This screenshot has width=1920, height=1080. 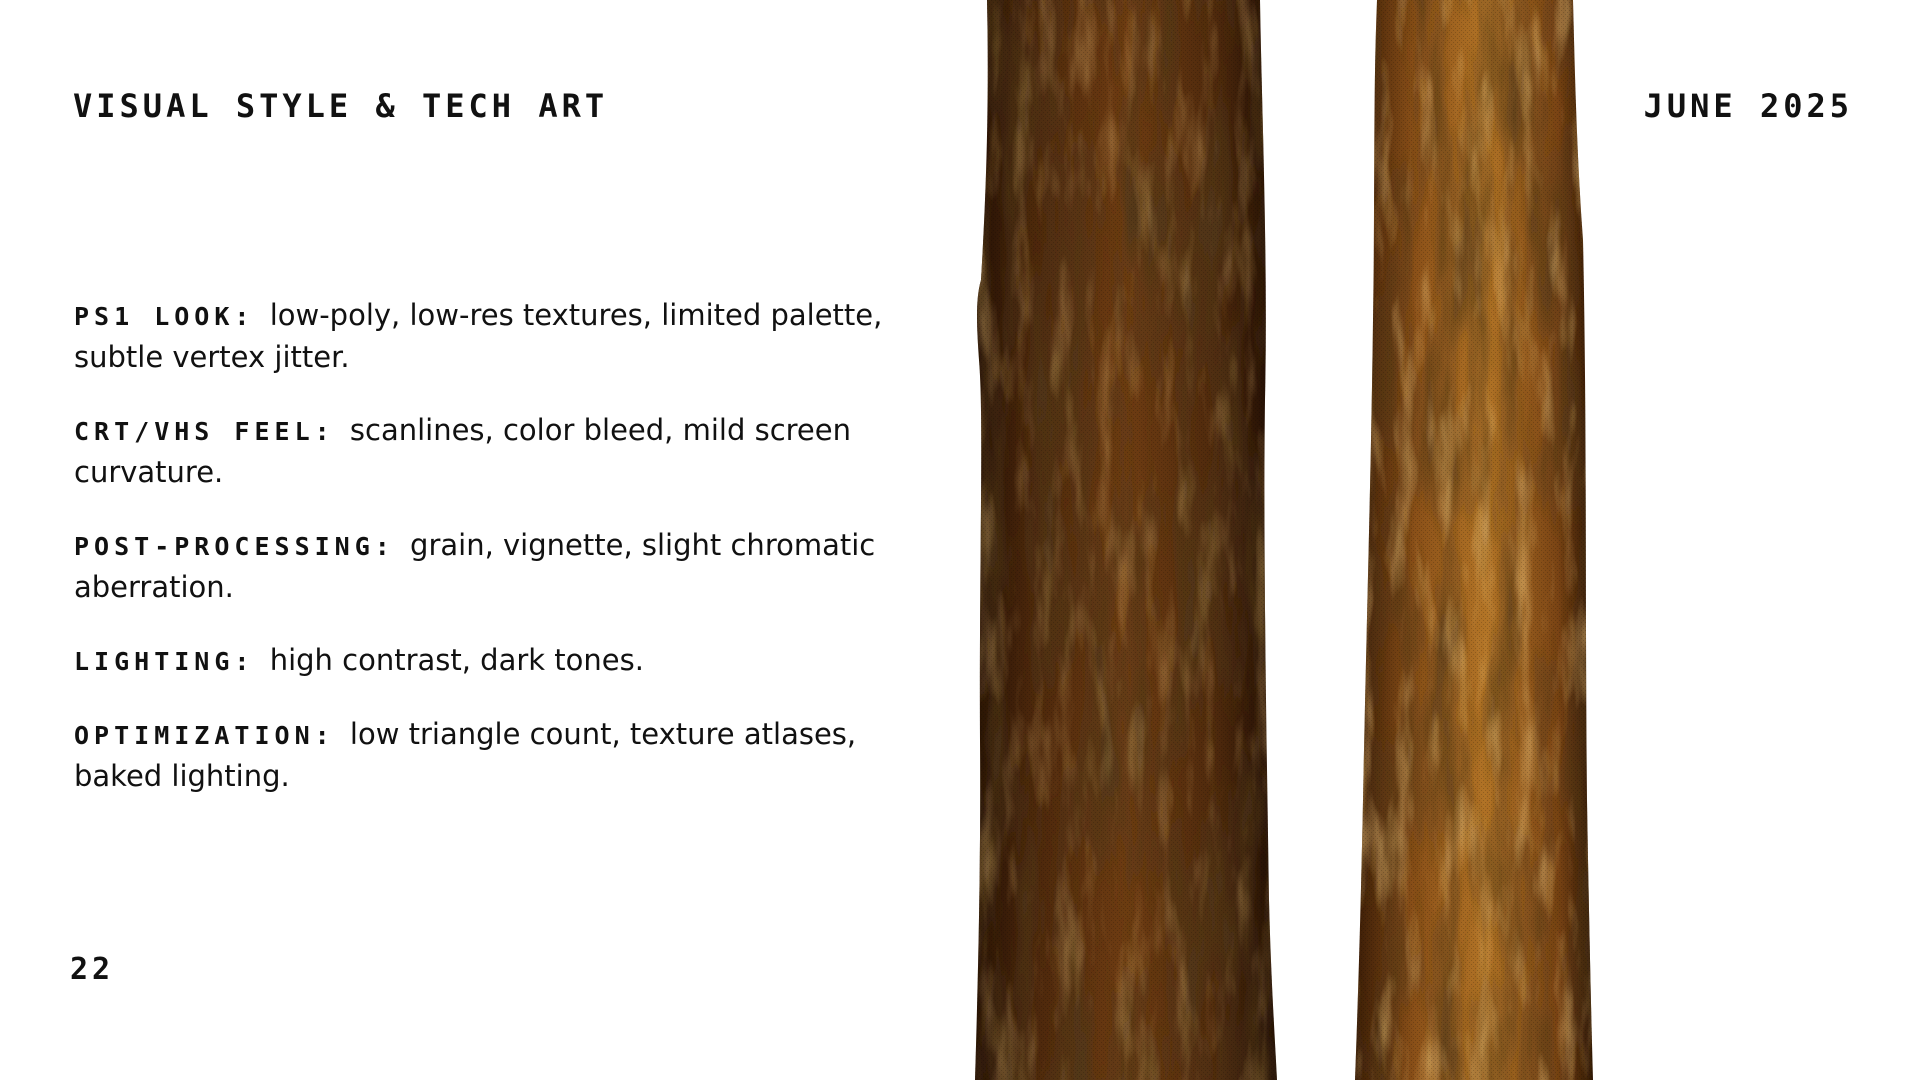 I want to click on item-label: POST-PROCESSING:, so click(x=234, y=546).